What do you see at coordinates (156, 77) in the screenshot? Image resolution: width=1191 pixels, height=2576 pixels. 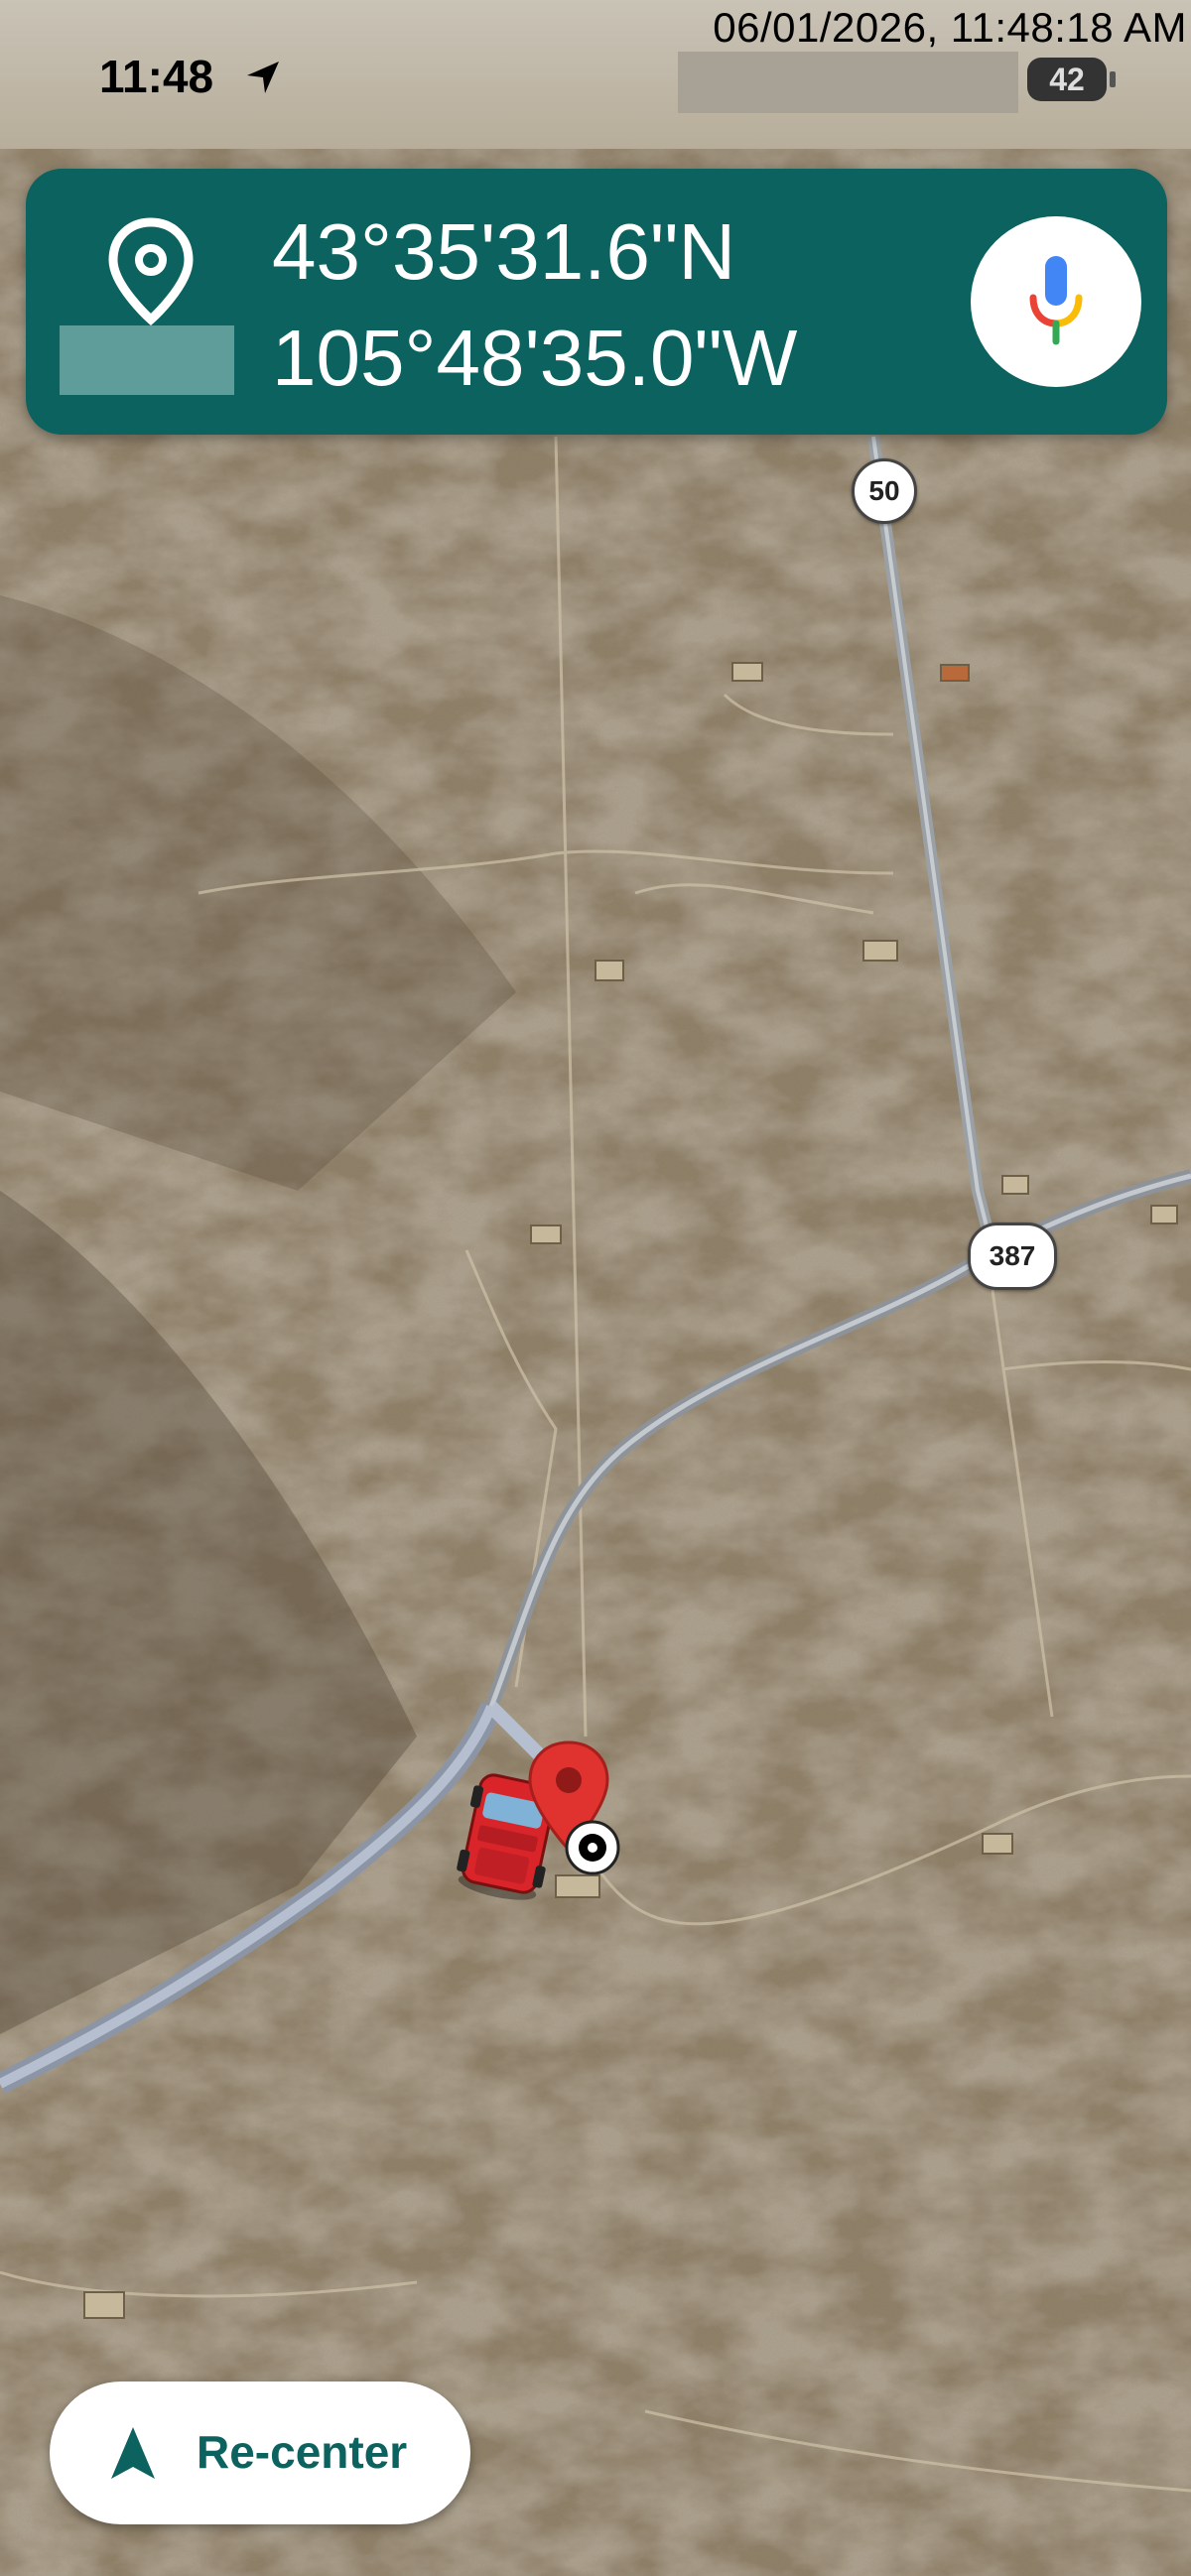 I see `status-time: 11:48` at bounding box center [156, 77].